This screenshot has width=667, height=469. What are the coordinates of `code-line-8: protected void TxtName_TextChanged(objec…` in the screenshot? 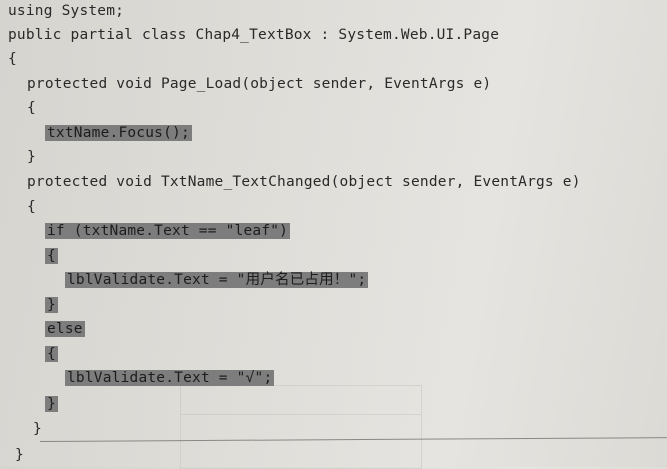 It's located at (304, 182).